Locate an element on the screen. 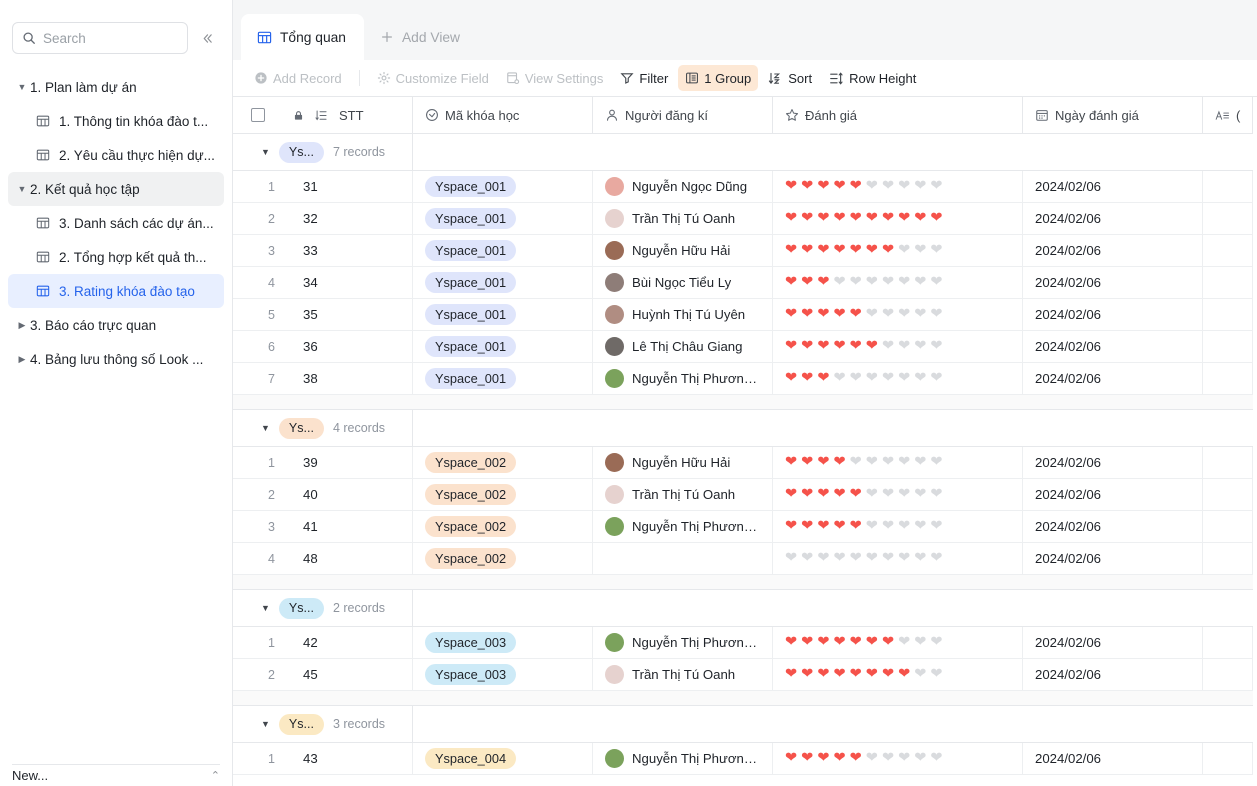  tab-tong-quan: Tổng quan is located at coordinates (302, 37).